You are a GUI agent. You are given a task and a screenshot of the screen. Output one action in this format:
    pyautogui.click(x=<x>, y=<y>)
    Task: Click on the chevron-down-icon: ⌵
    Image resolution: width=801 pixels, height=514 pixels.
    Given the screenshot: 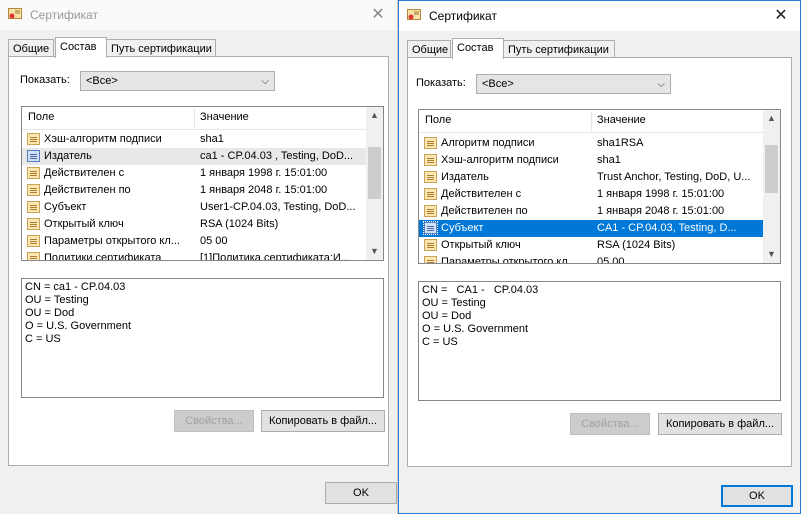 What is the action you would take?
    pyautogui.click(x=265, y=81)
    